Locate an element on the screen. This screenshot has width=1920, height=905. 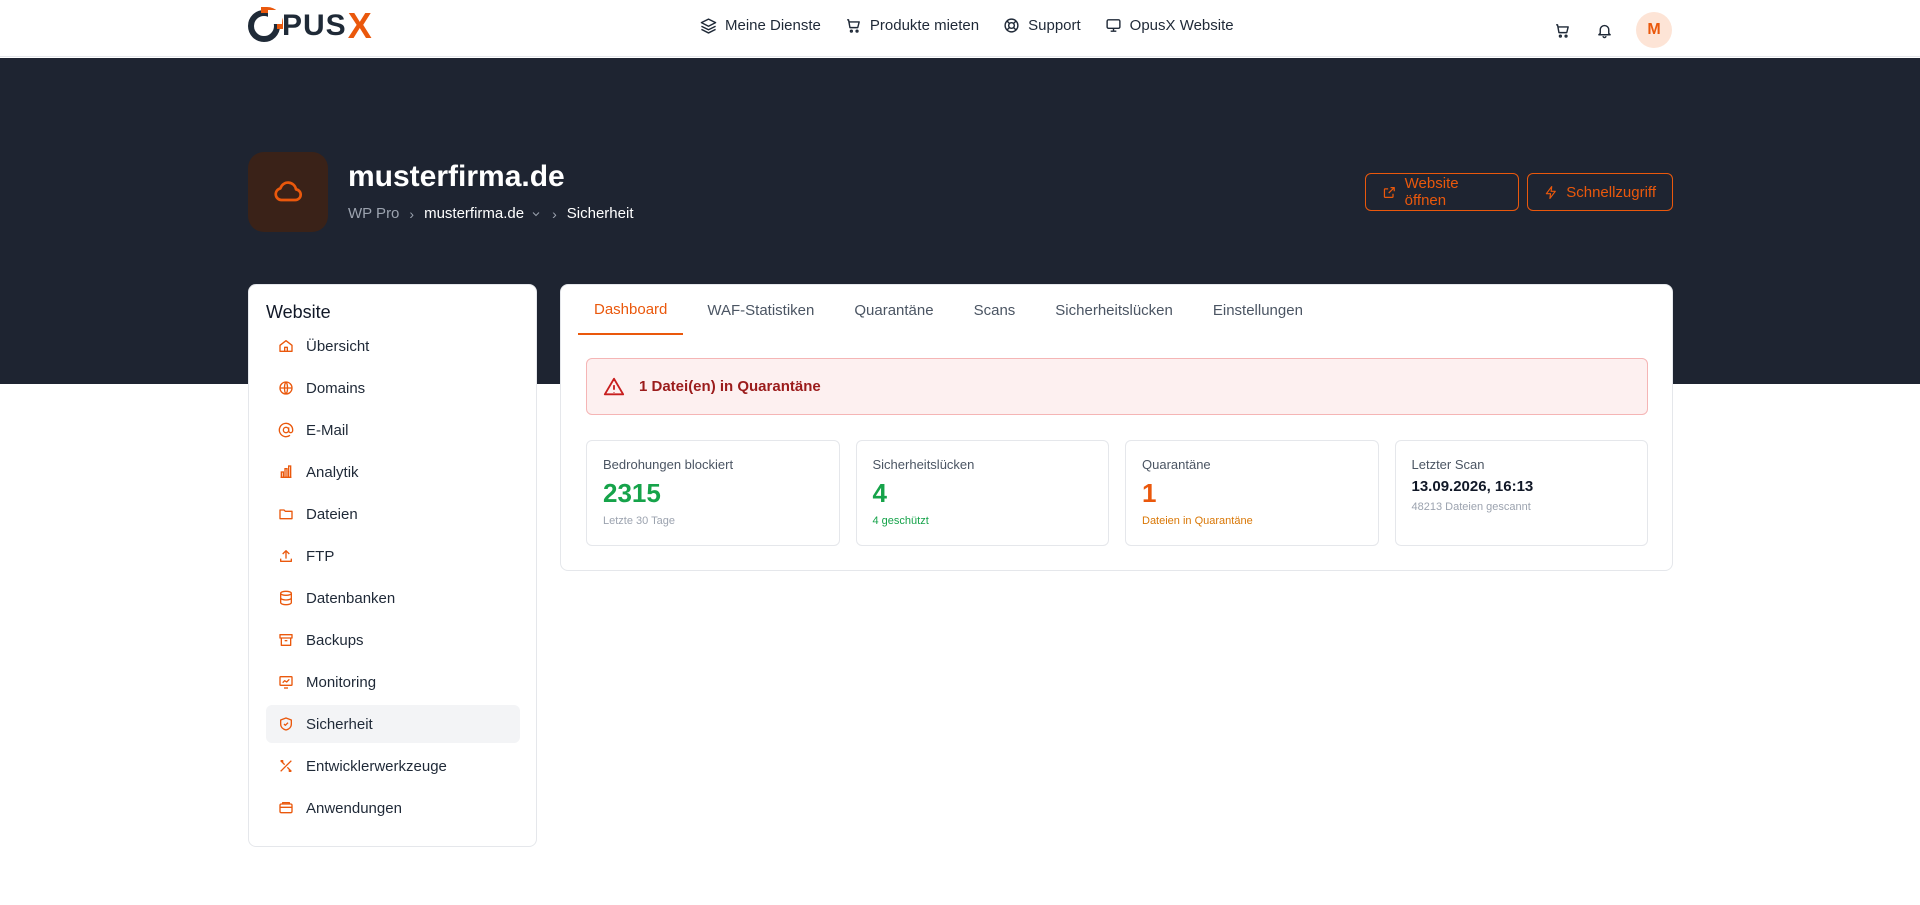
stat-label: Bedrohungen blockiert is located at coordinates (668, 464).